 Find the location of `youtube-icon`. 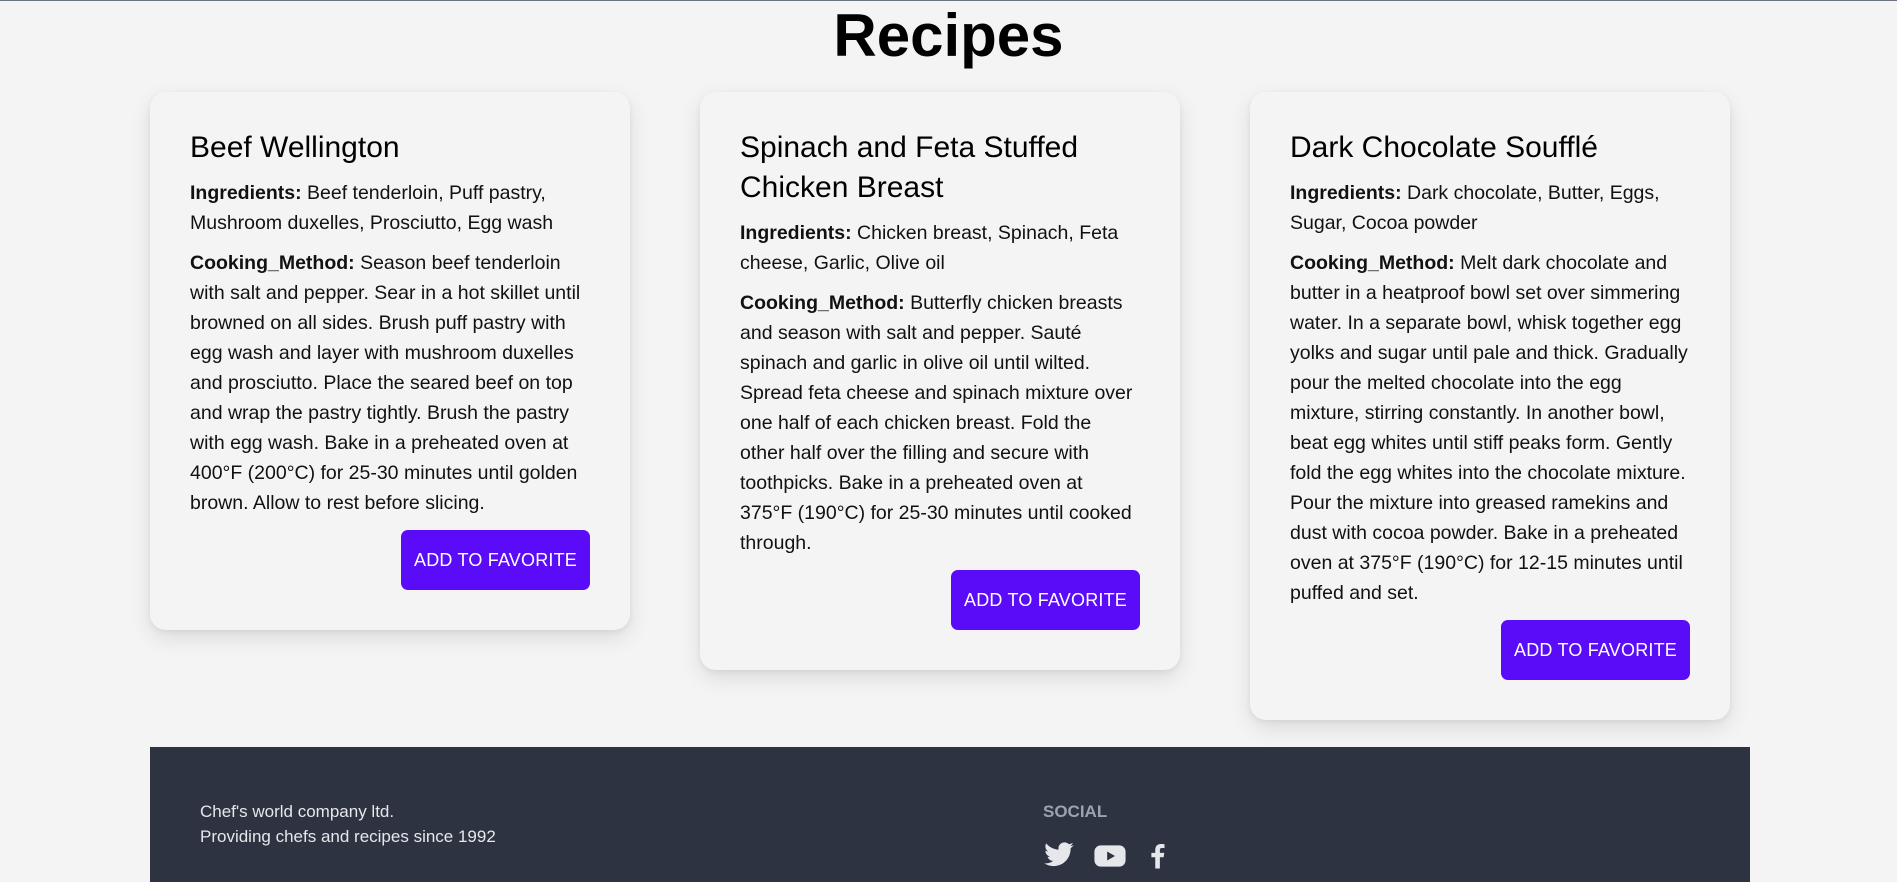

youtube-icon is located at coordinates (1110, 856).